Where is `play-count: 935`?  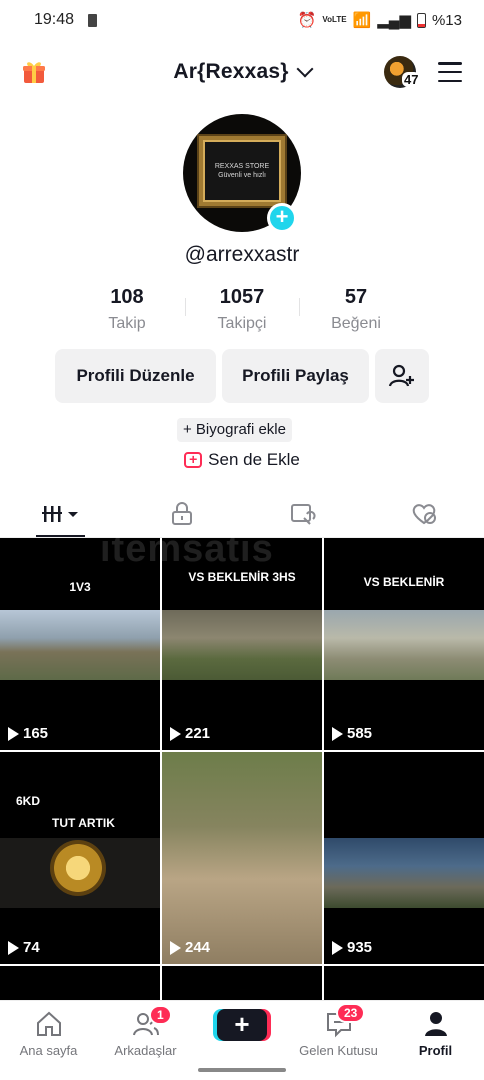
play-count: 935 is located at coordinates (352, 947).